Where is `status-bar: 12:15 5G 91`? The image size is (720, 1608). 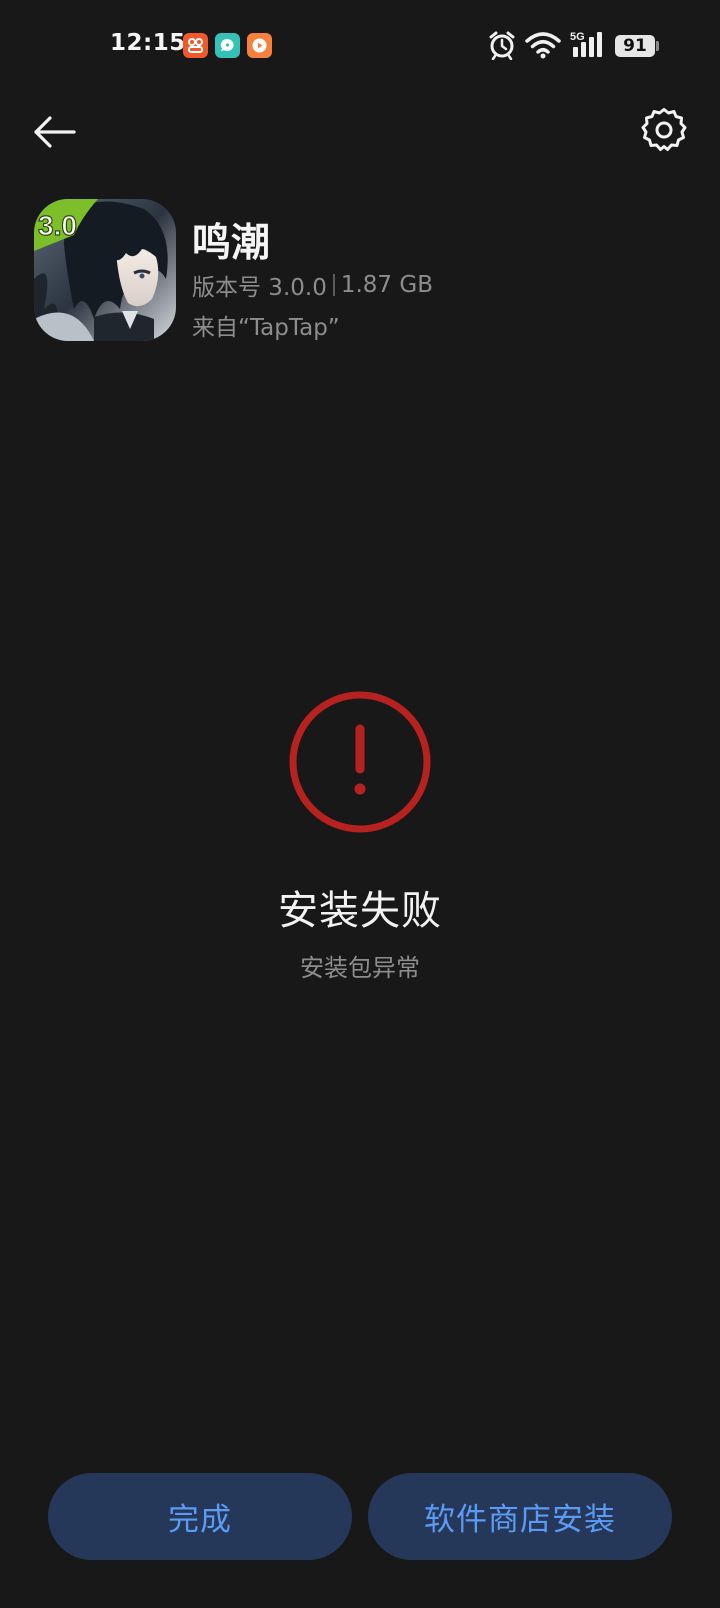 status-bar: 12:15 5G 91 is located at coordinates (360, 46).